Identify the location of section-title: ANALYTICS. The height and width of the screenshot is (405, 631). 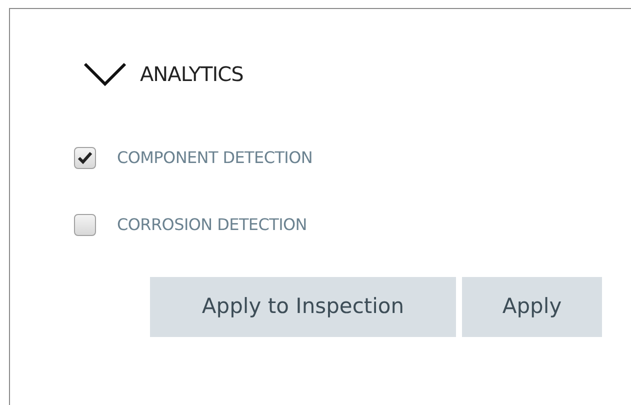
(192, 74).